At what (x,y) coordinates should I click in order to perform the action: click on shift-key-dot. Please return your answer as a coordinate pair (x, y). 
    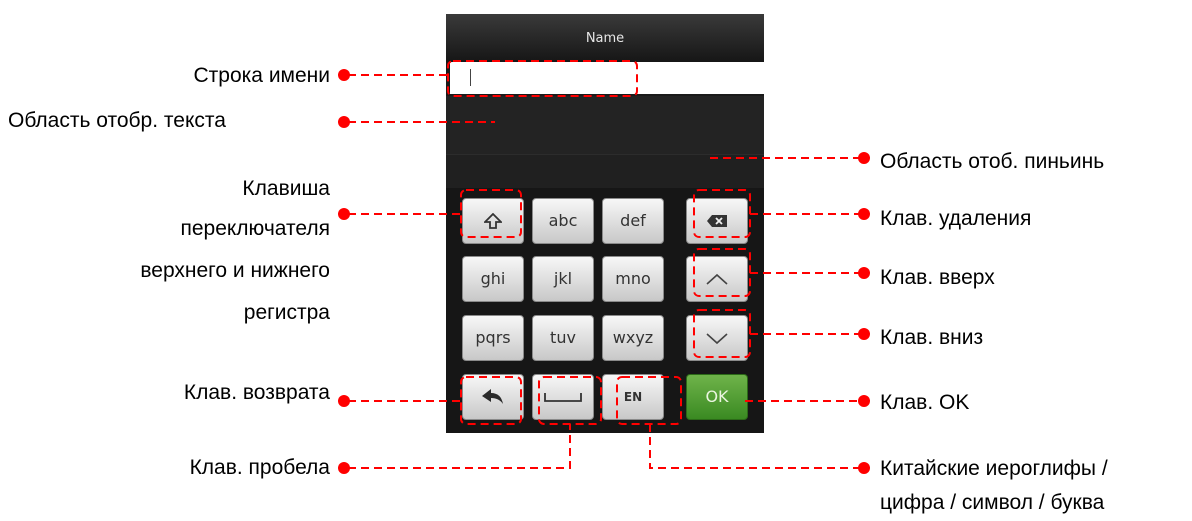
    Looking at the image, I should click on (344, 214).